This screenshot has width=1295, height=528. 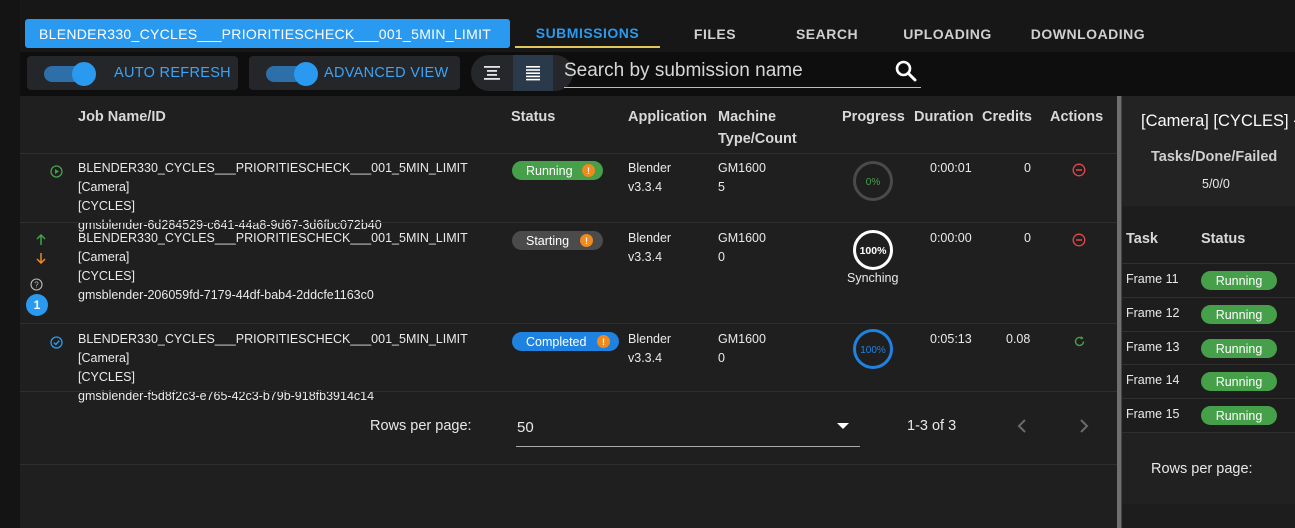 I want to click on task-row: Frame 14 Running, so click(x=1208, y=381).